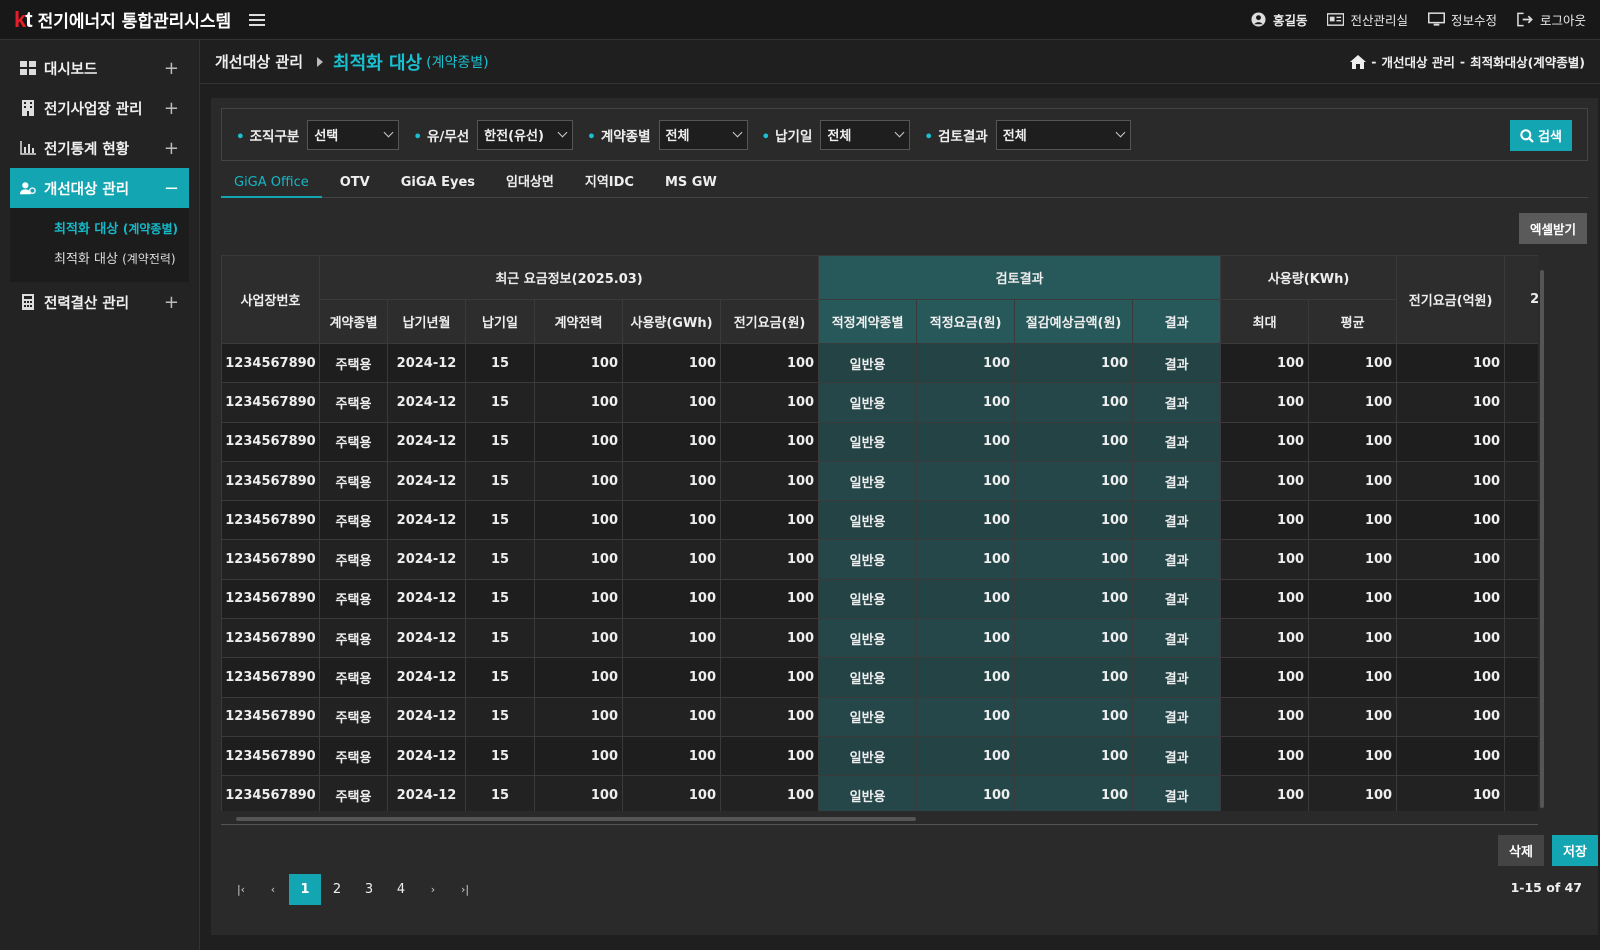 The width and height of the screenshot is (1600, 950). What do you see at coordinates (305, 889) in the screenshot?
I see `page-1: 1` at bounding box center [305, 889].